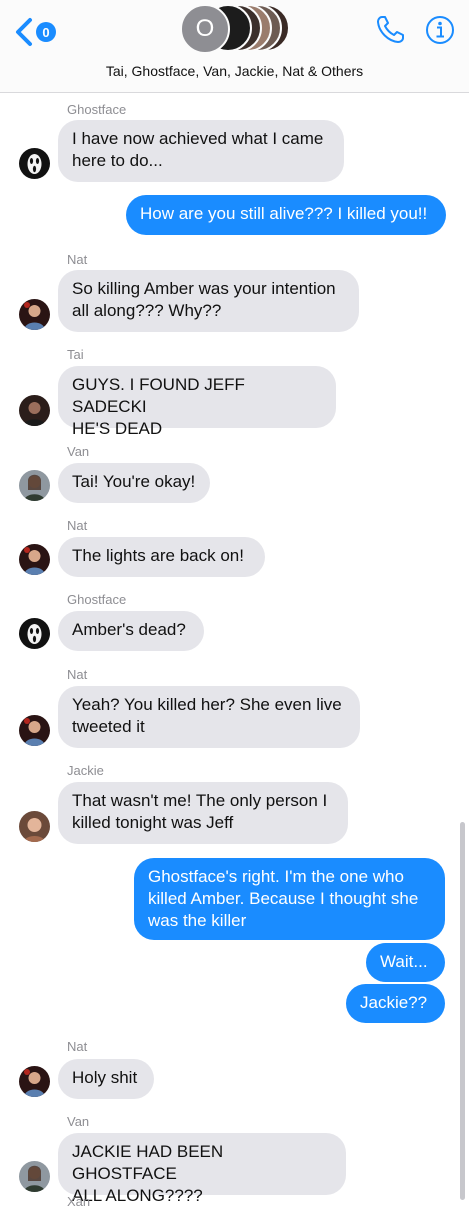 This screenshot has height=1209, width=469. Describe the element at coordinates (131, 631) in the screenshot. I see `message-bubble: Amber's dead?` at that location.